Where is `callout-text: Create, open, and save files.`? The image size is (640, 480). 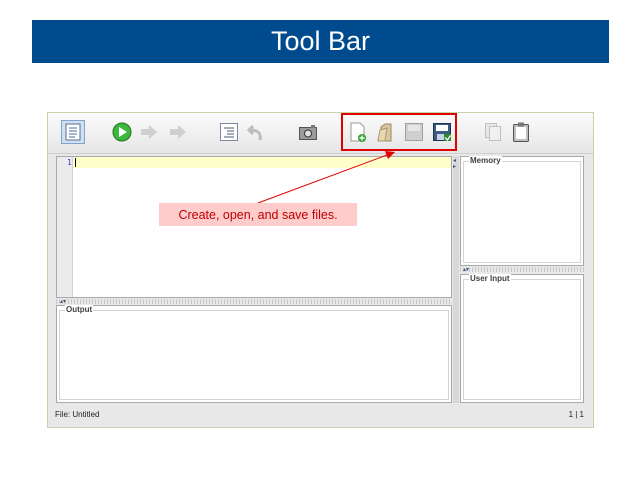 callout-text: Create, open, and save files. is located at coordinates (258, 214).